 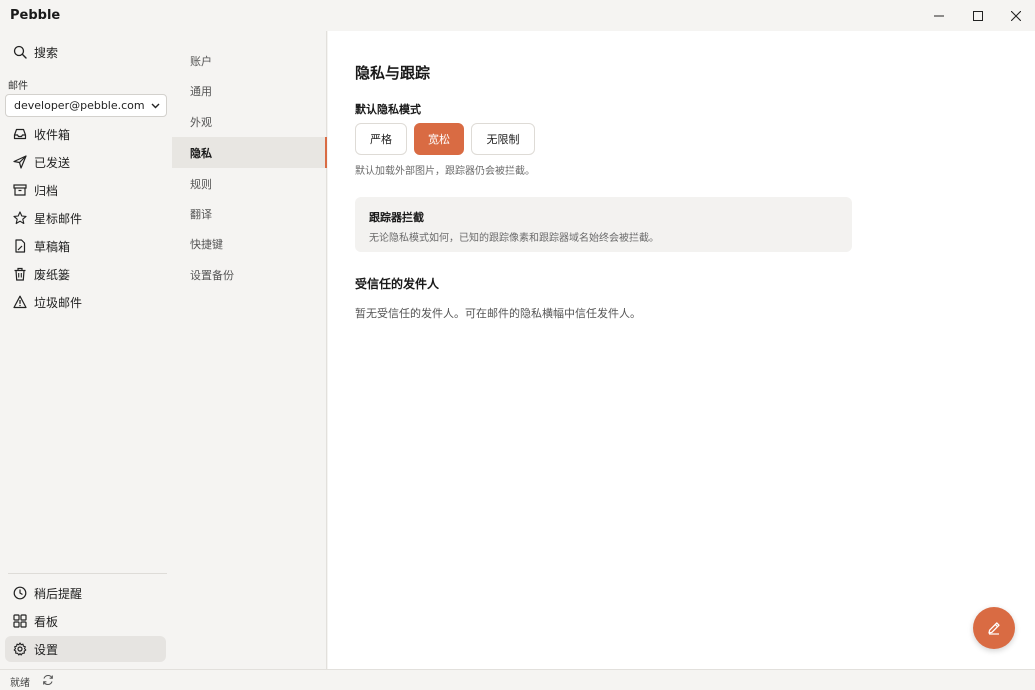 What do you see at coordinates (20, 246) in the screenshot?
I see `draft-icon` at bounding box center [20, 246].